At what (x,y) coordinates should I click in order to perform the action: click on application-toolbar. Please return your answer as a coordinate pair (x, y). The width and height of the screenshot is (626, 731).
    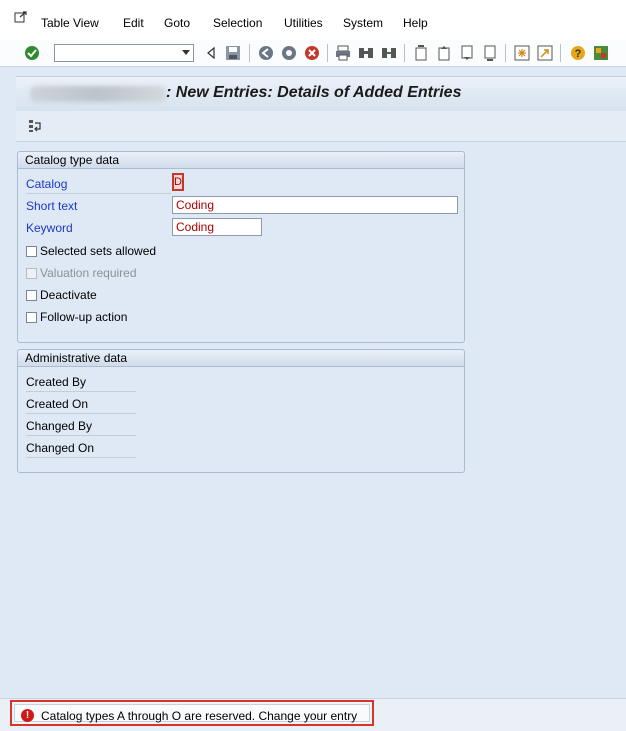
    Looking at the image, I should click on (321, 126).